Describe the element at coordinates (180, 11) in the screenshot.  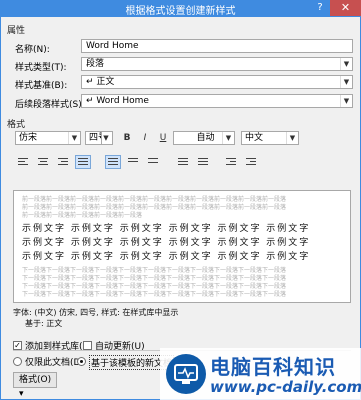
I see `dialog-title: 根据格式设置创建新样式` at that location.